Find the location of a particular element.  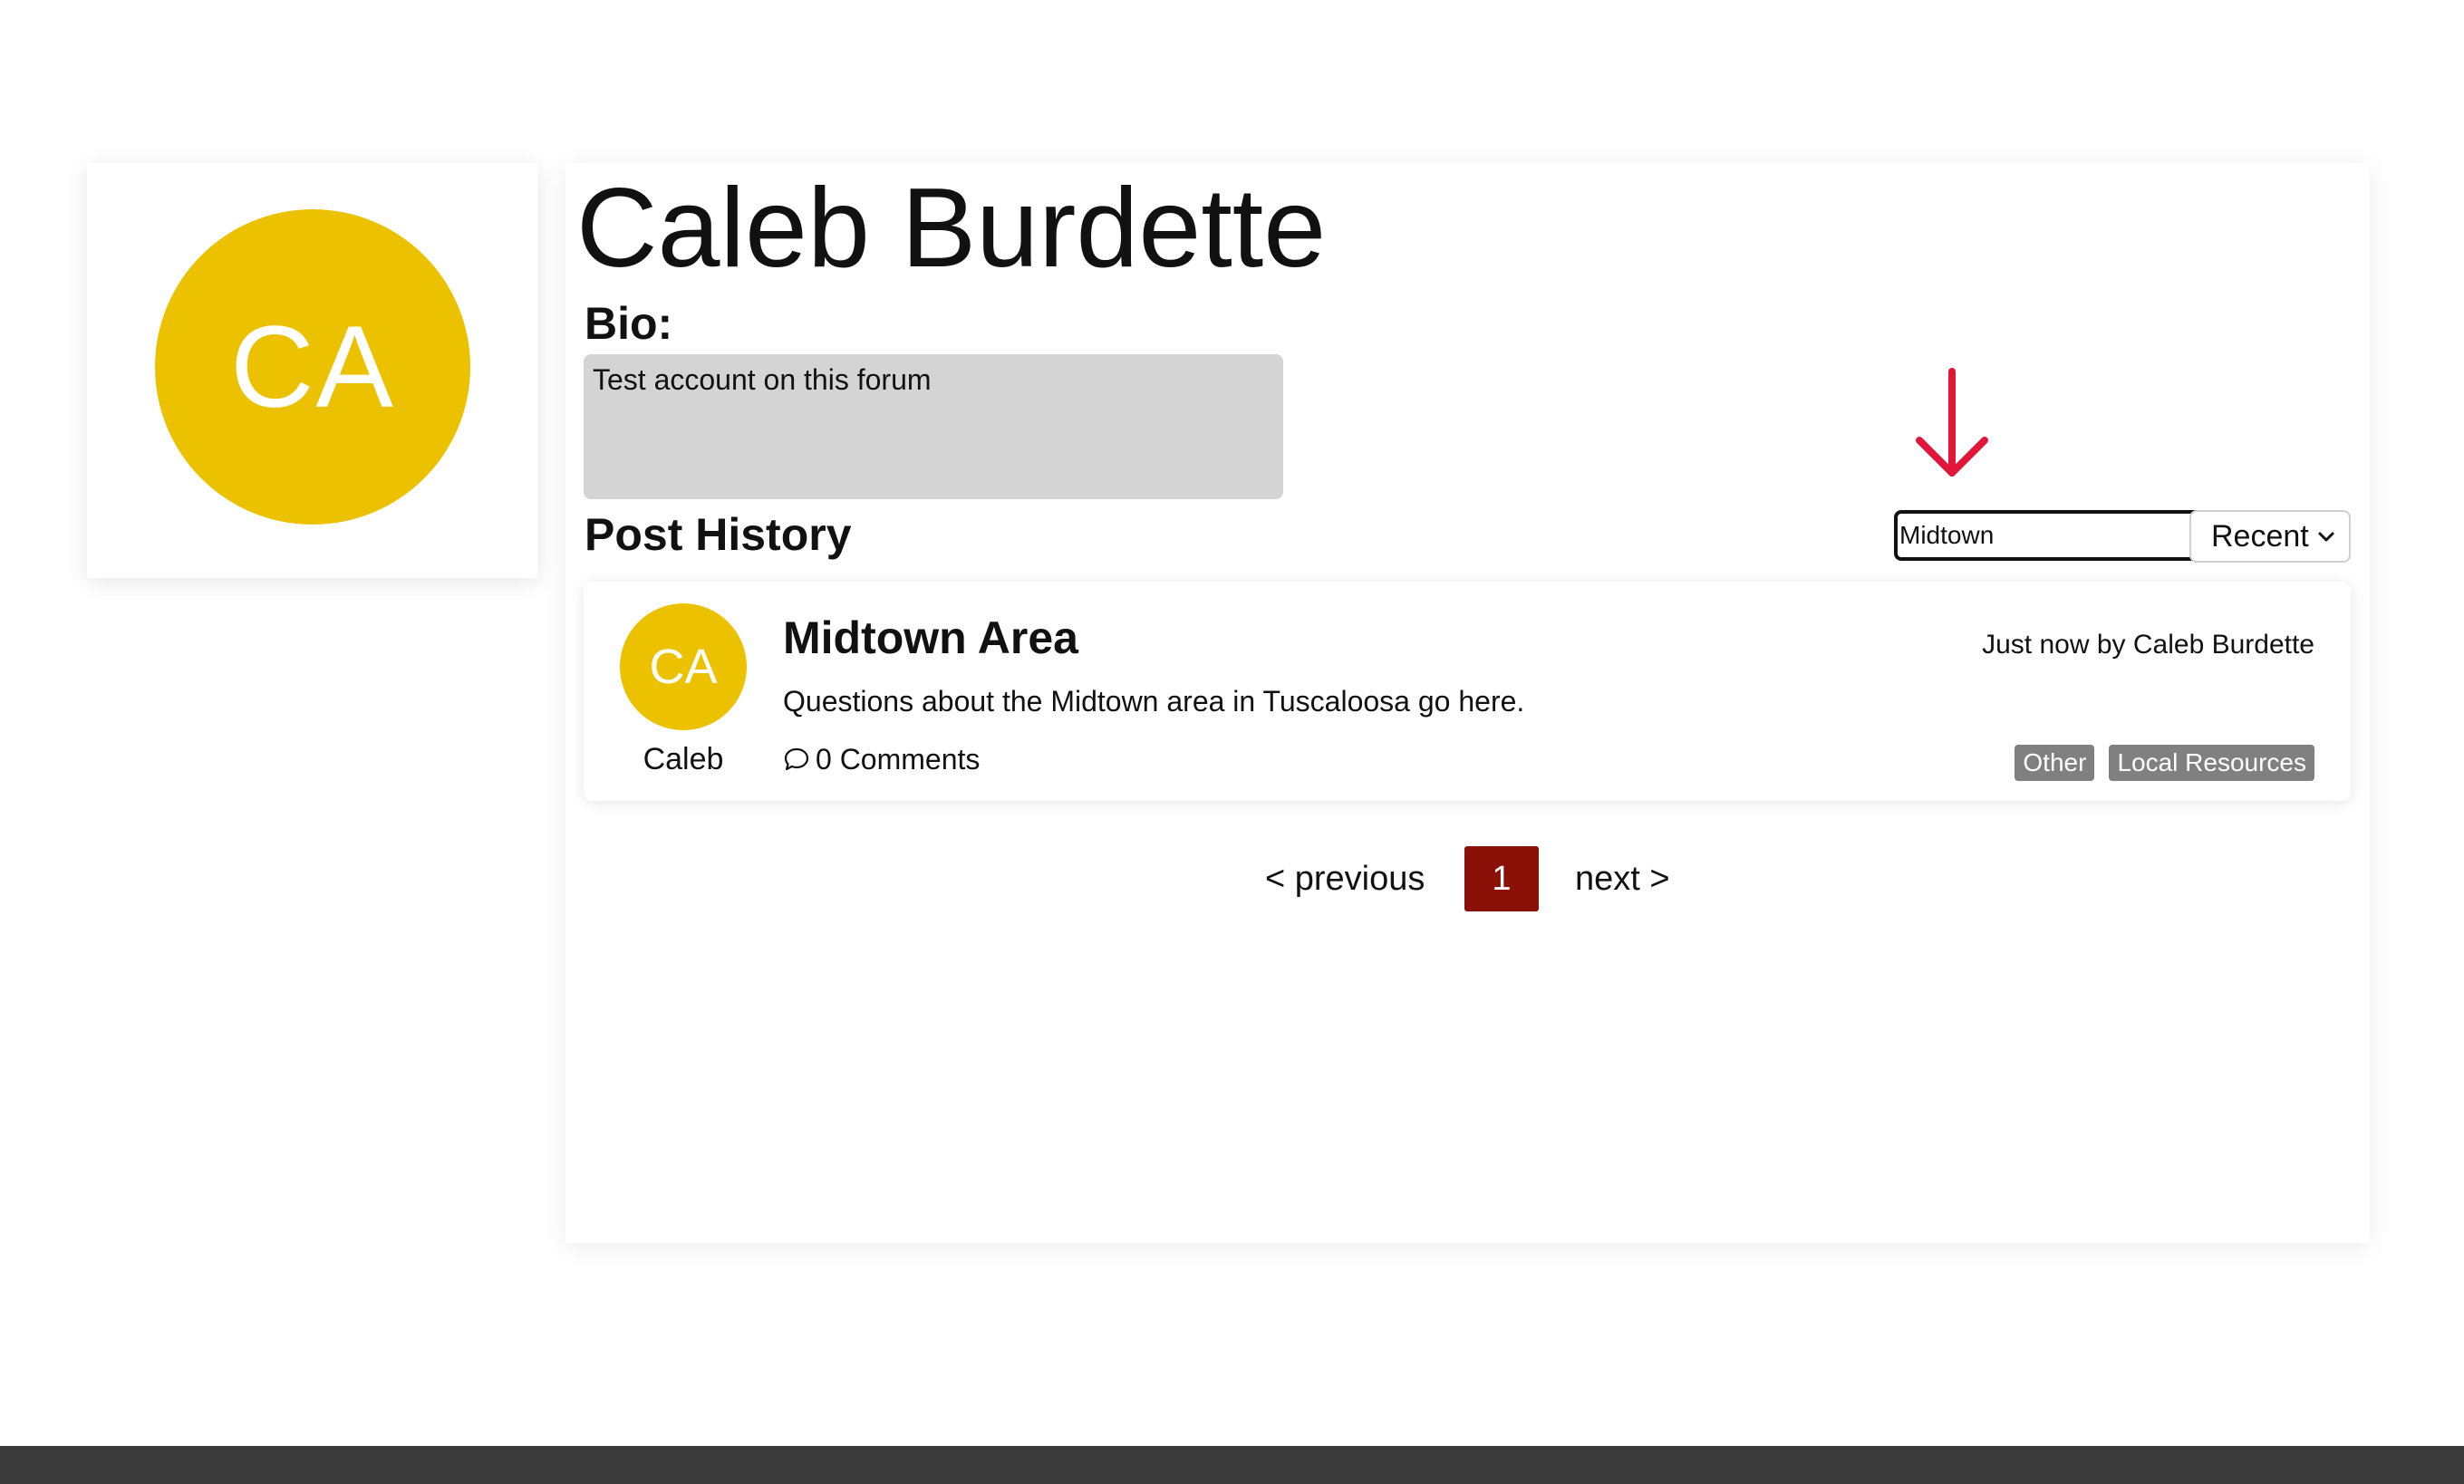

arrow-down-icon is located at coordinates (1952, 423).